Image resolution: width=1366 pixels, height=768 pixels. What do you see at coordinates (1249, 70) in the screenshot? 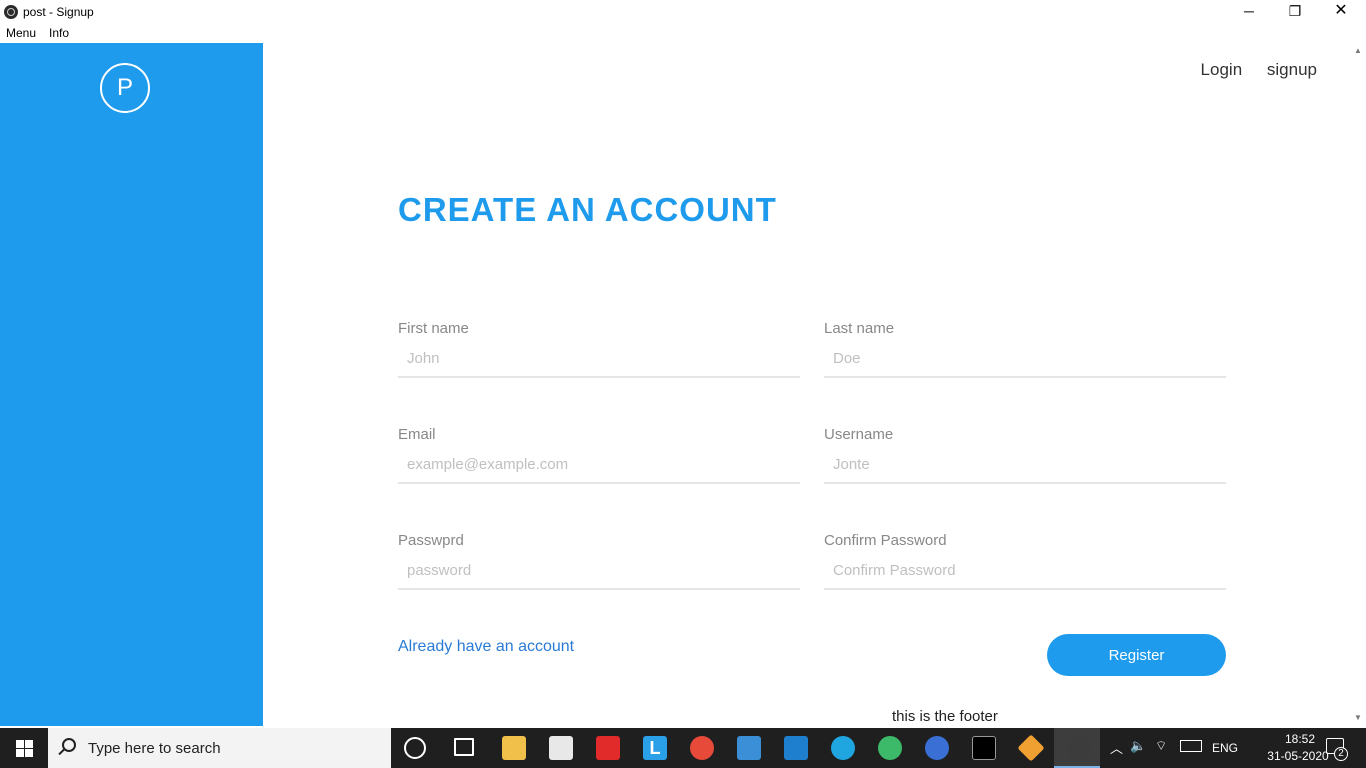
I see `top-nav: Login signup` at bounding box center [1249, 70].